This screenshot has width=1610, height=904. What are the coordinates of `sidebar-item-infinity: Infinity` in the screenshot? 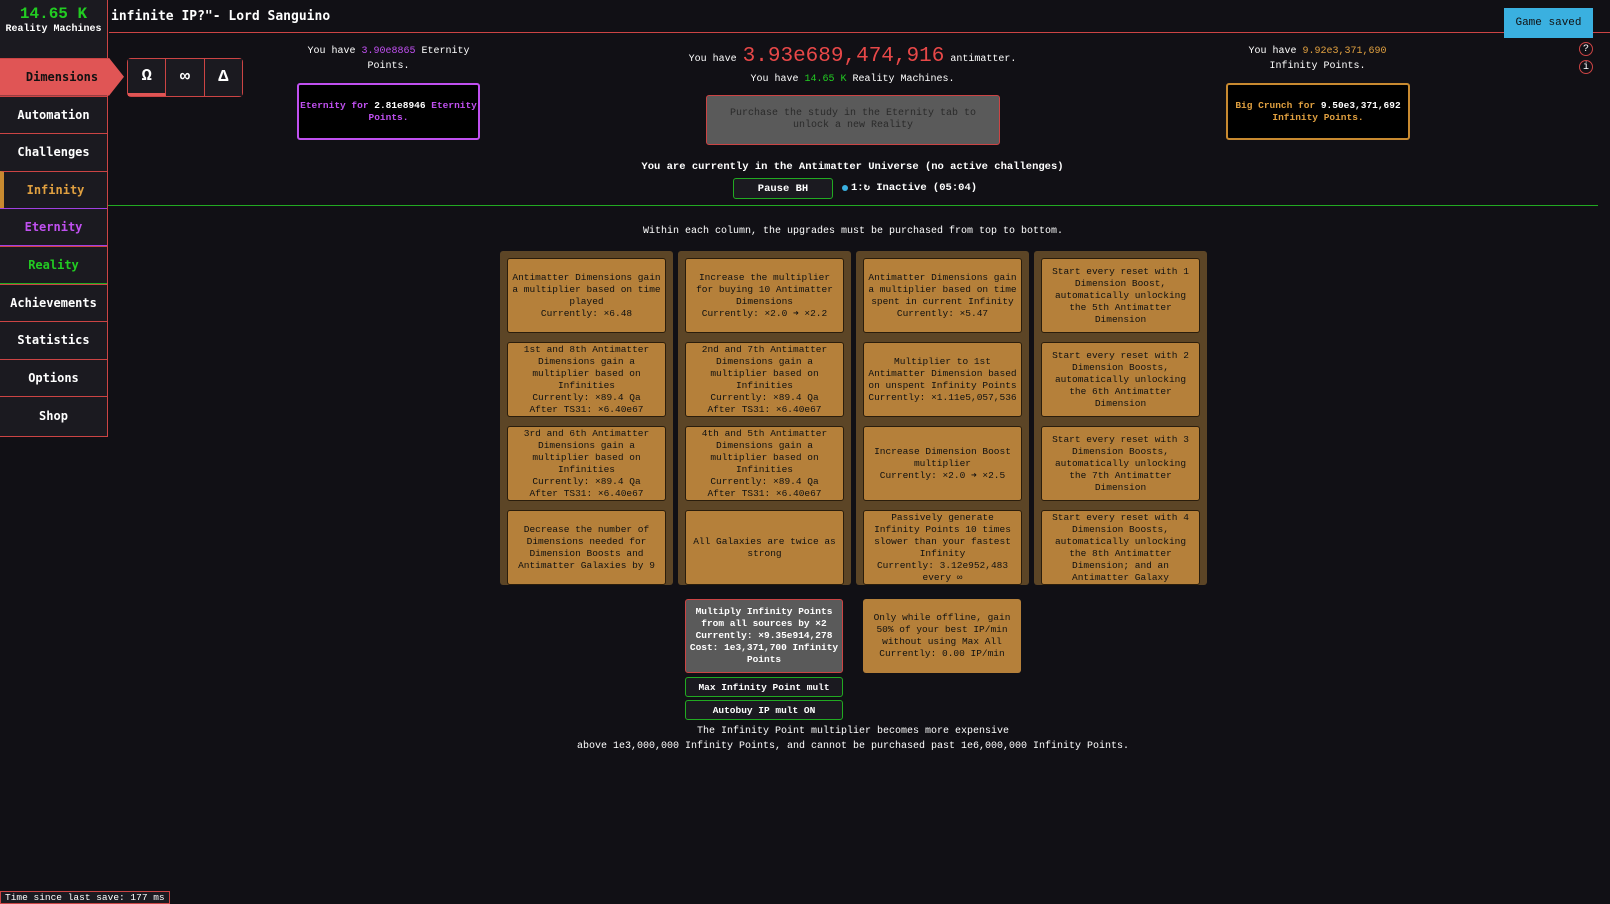 It's located at (53, 189).